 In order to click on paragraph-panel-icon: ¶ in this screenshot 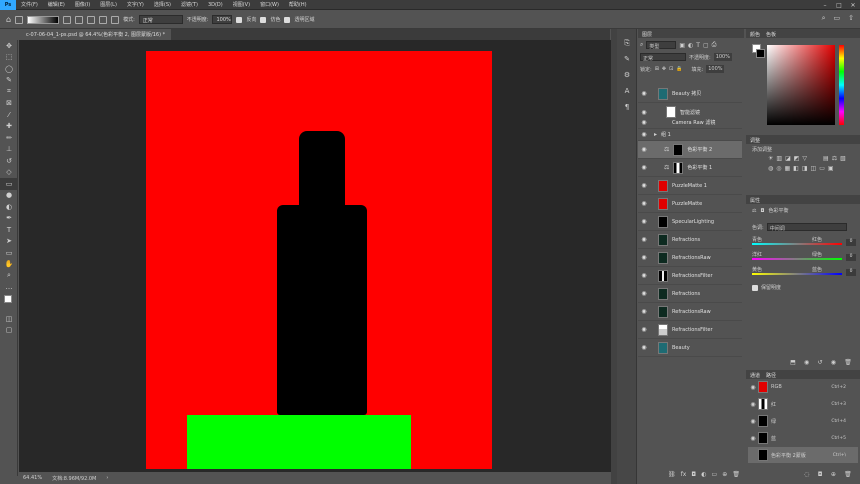, I will do `click(627, 107)`.